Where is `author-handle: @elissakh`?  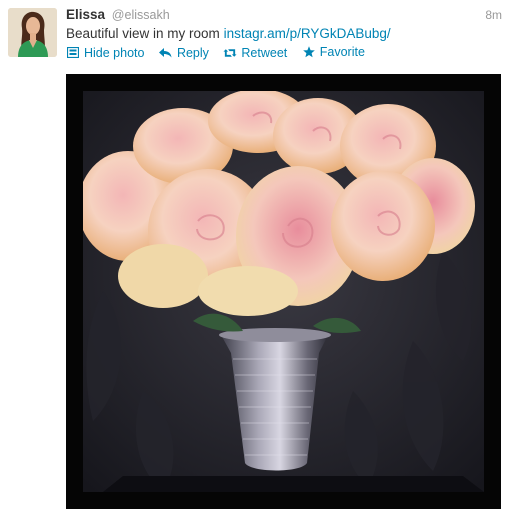
author-handle: @elissakh is located at coordinates (141, 15).